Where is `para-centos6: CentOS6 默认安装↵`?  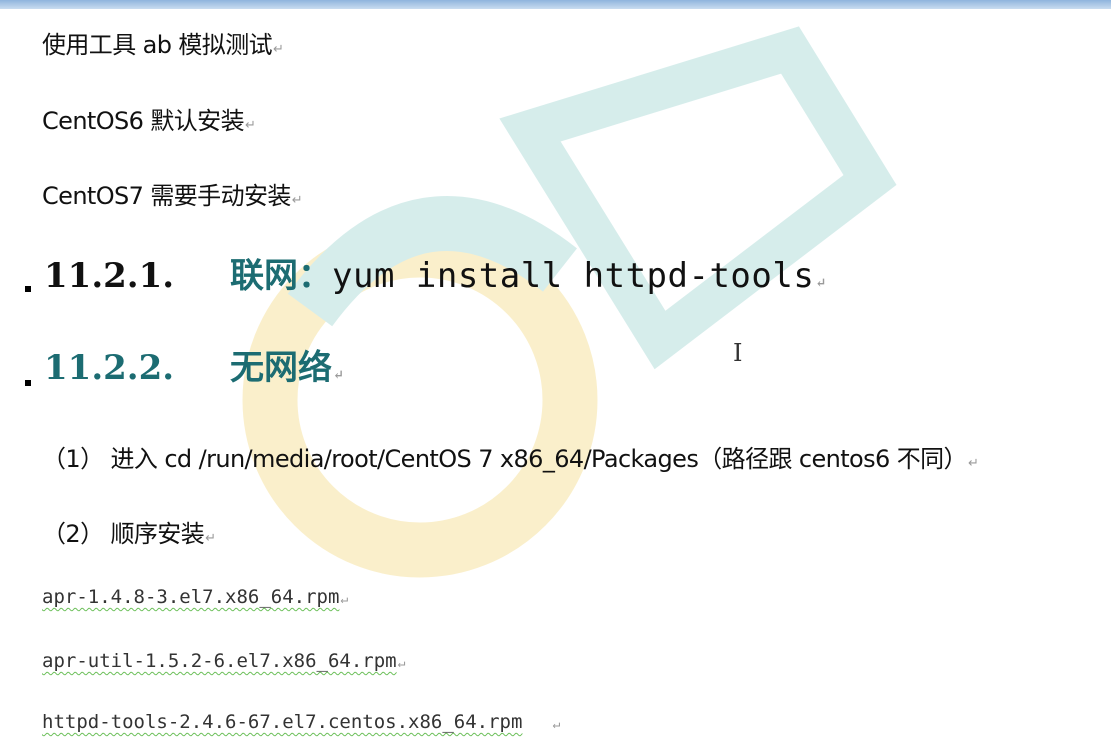
para-centos6: CentOS6 默认安装↵ is located at coordinates (149, 118).